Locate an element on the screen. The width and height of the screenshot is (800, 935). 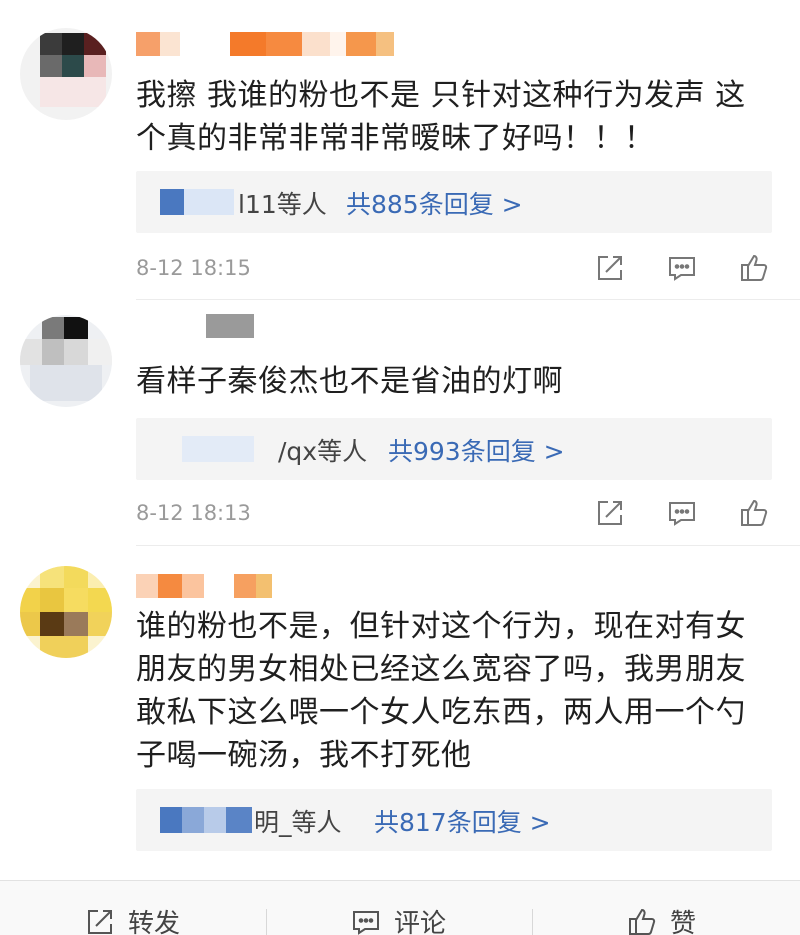
comment-label: 评论 is located at coordinates (420, 922).